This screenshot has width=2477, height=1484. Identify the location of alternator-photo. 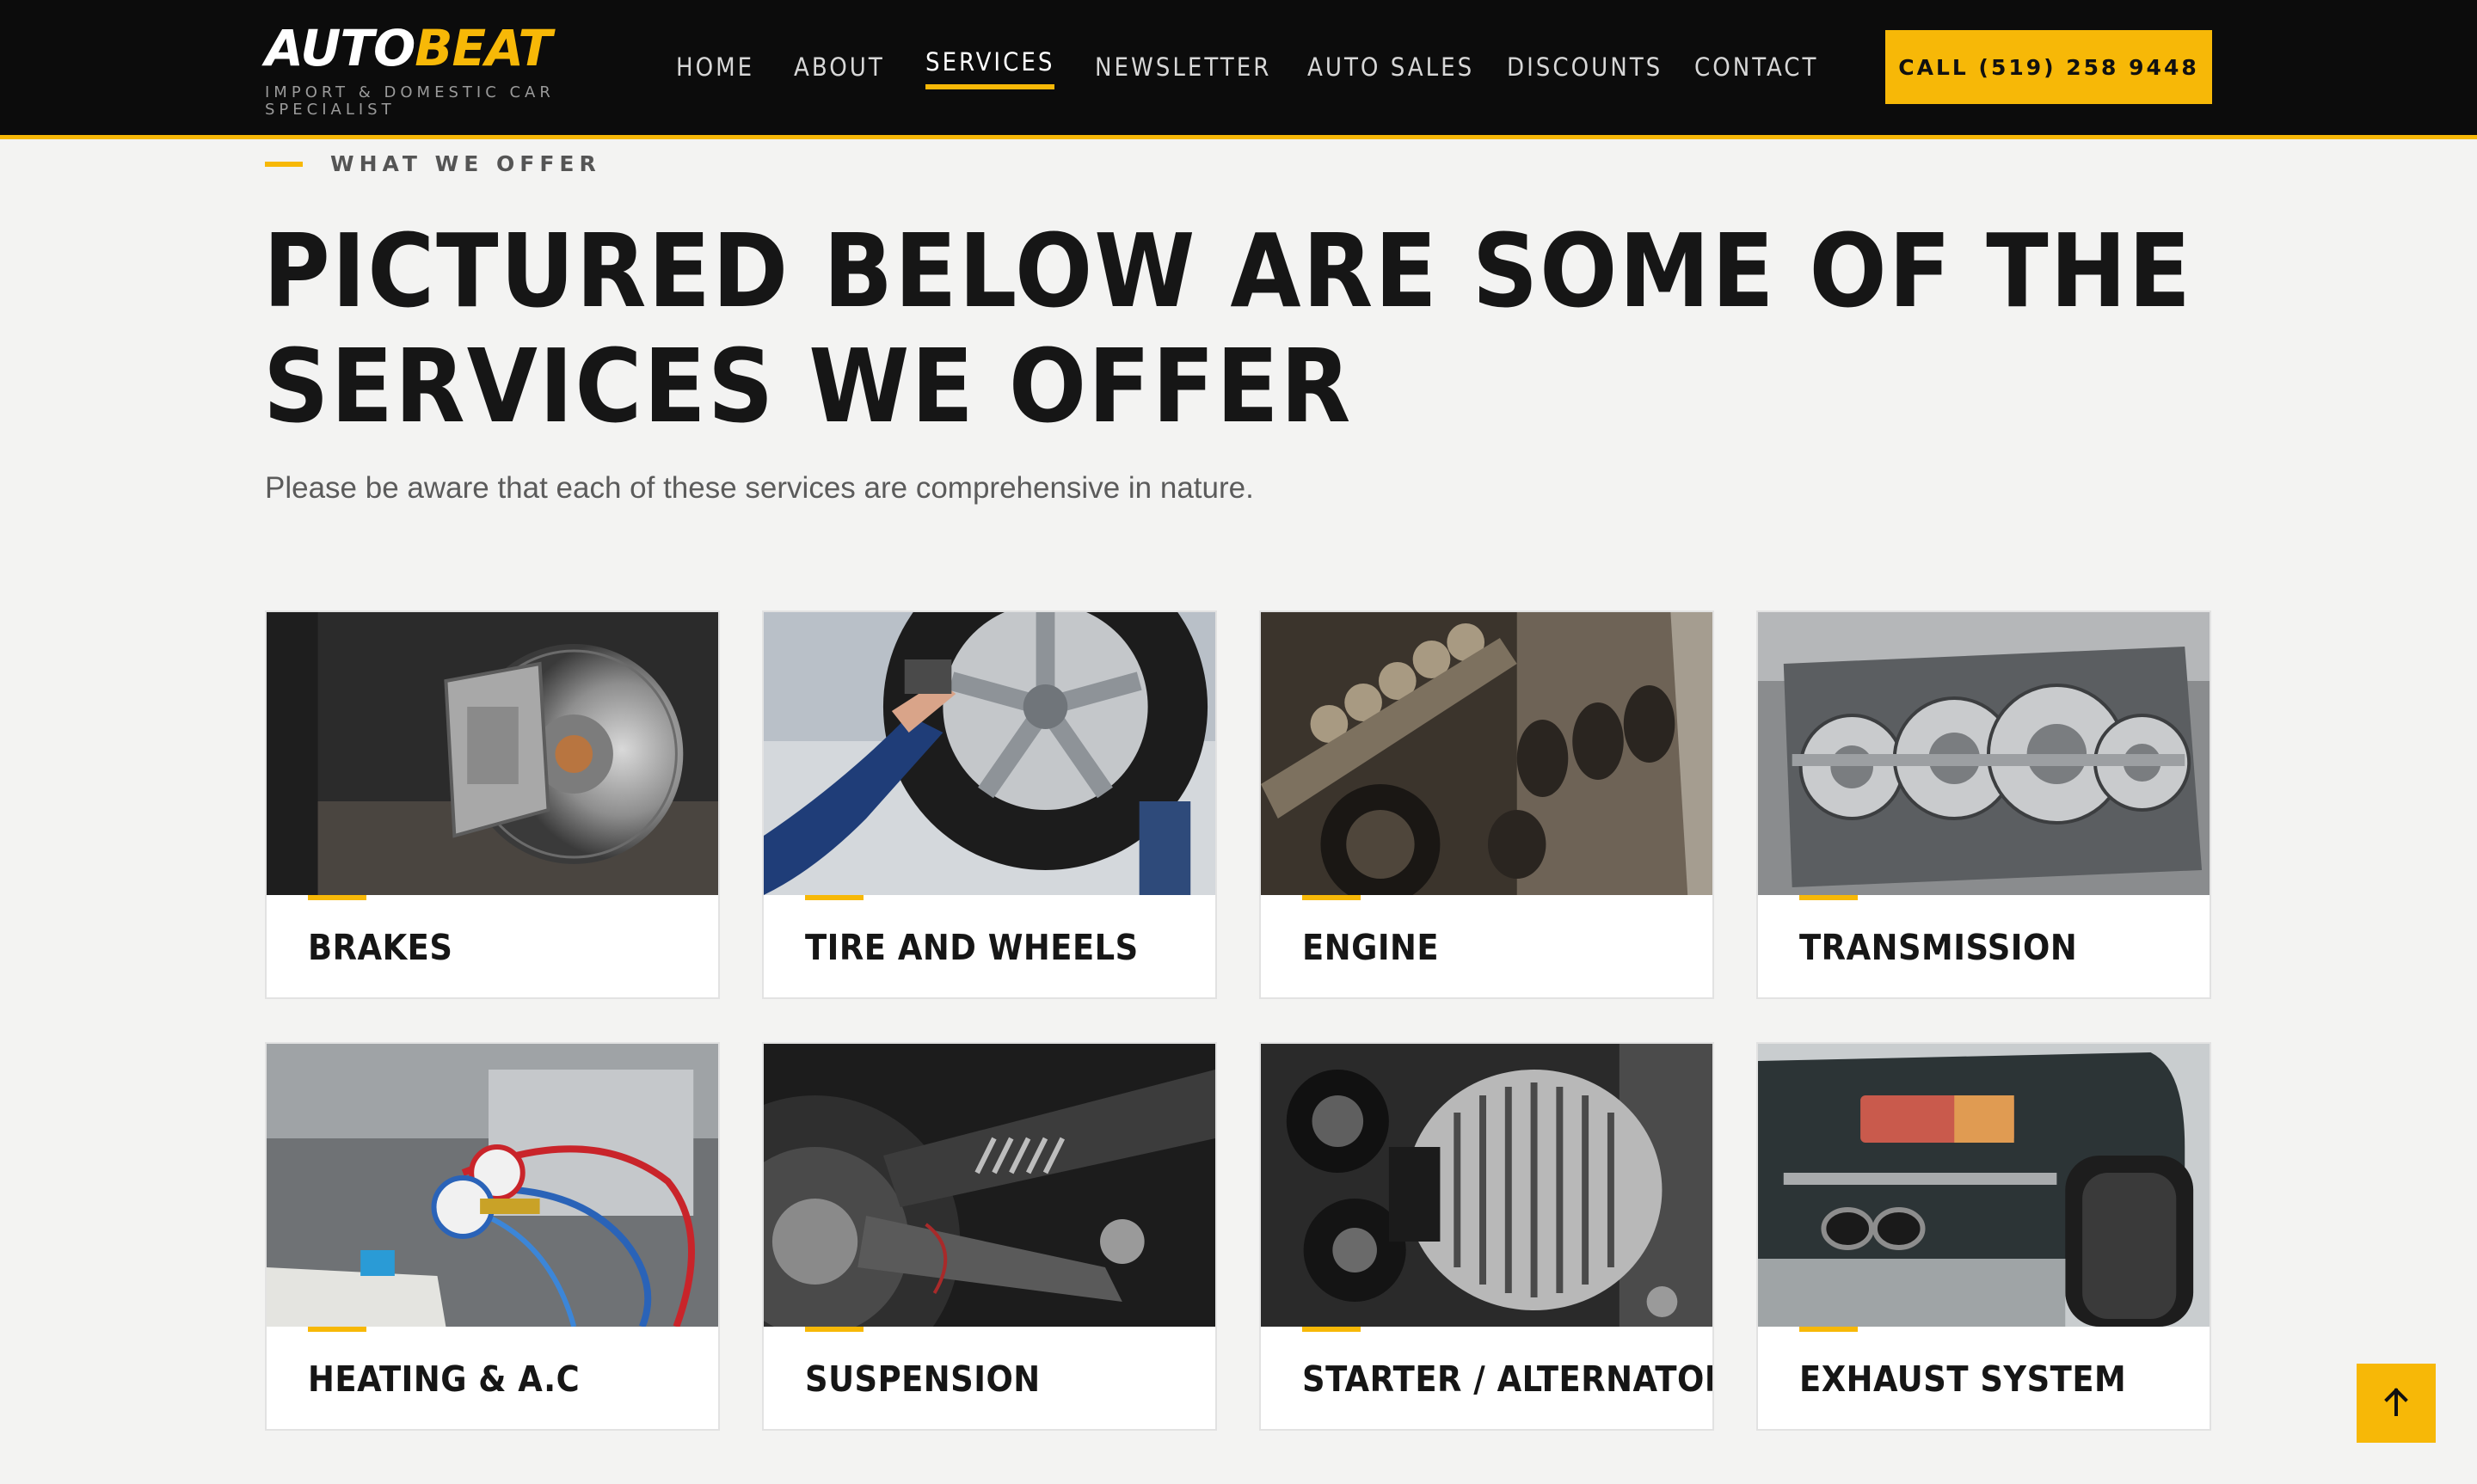
(1487, 1185).